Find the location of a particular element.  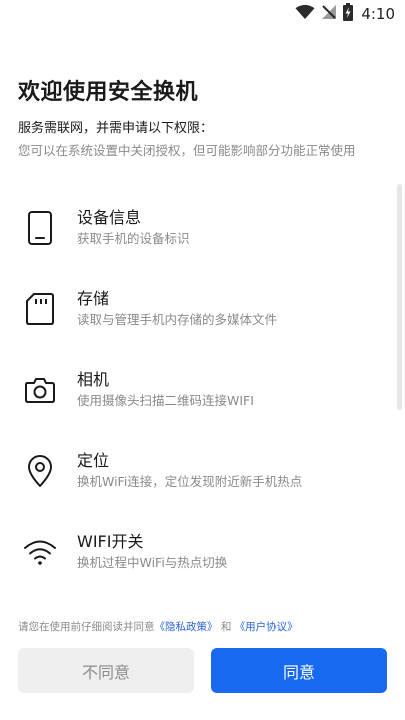

page-title: 欢迎使用安全换机 is located at coordinates (108, 92).